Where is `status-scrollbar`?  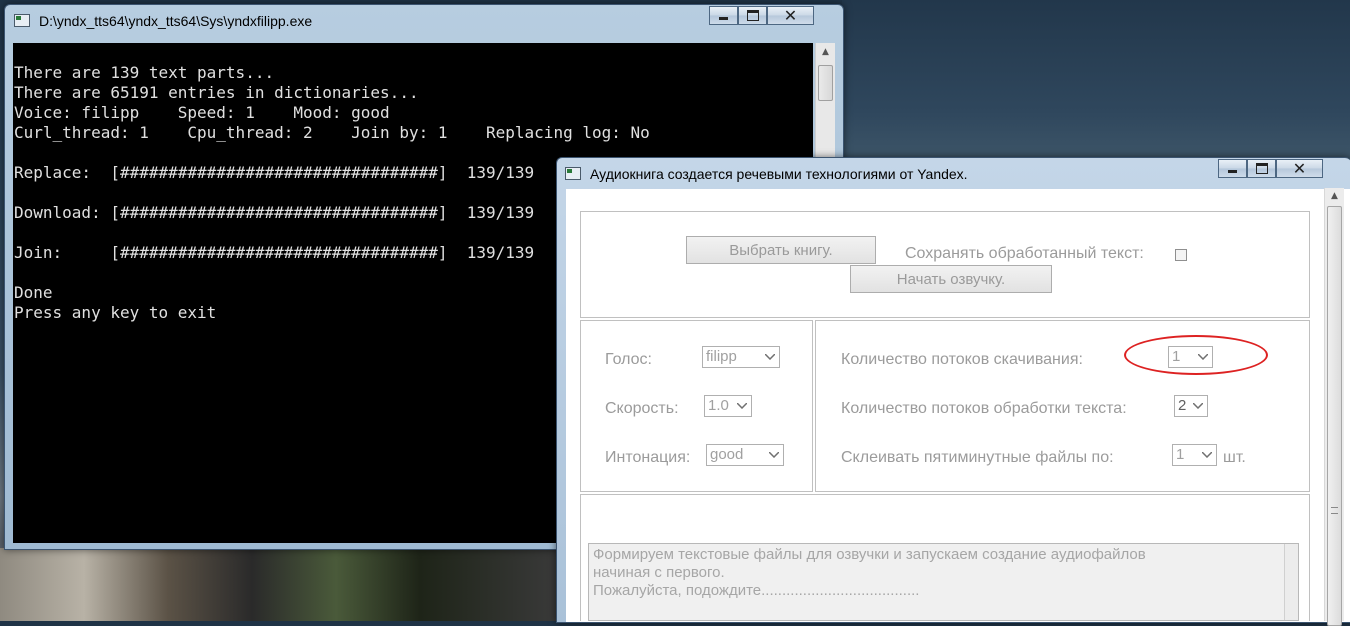 status-scrollbar is located at coordinates (1291, 582).